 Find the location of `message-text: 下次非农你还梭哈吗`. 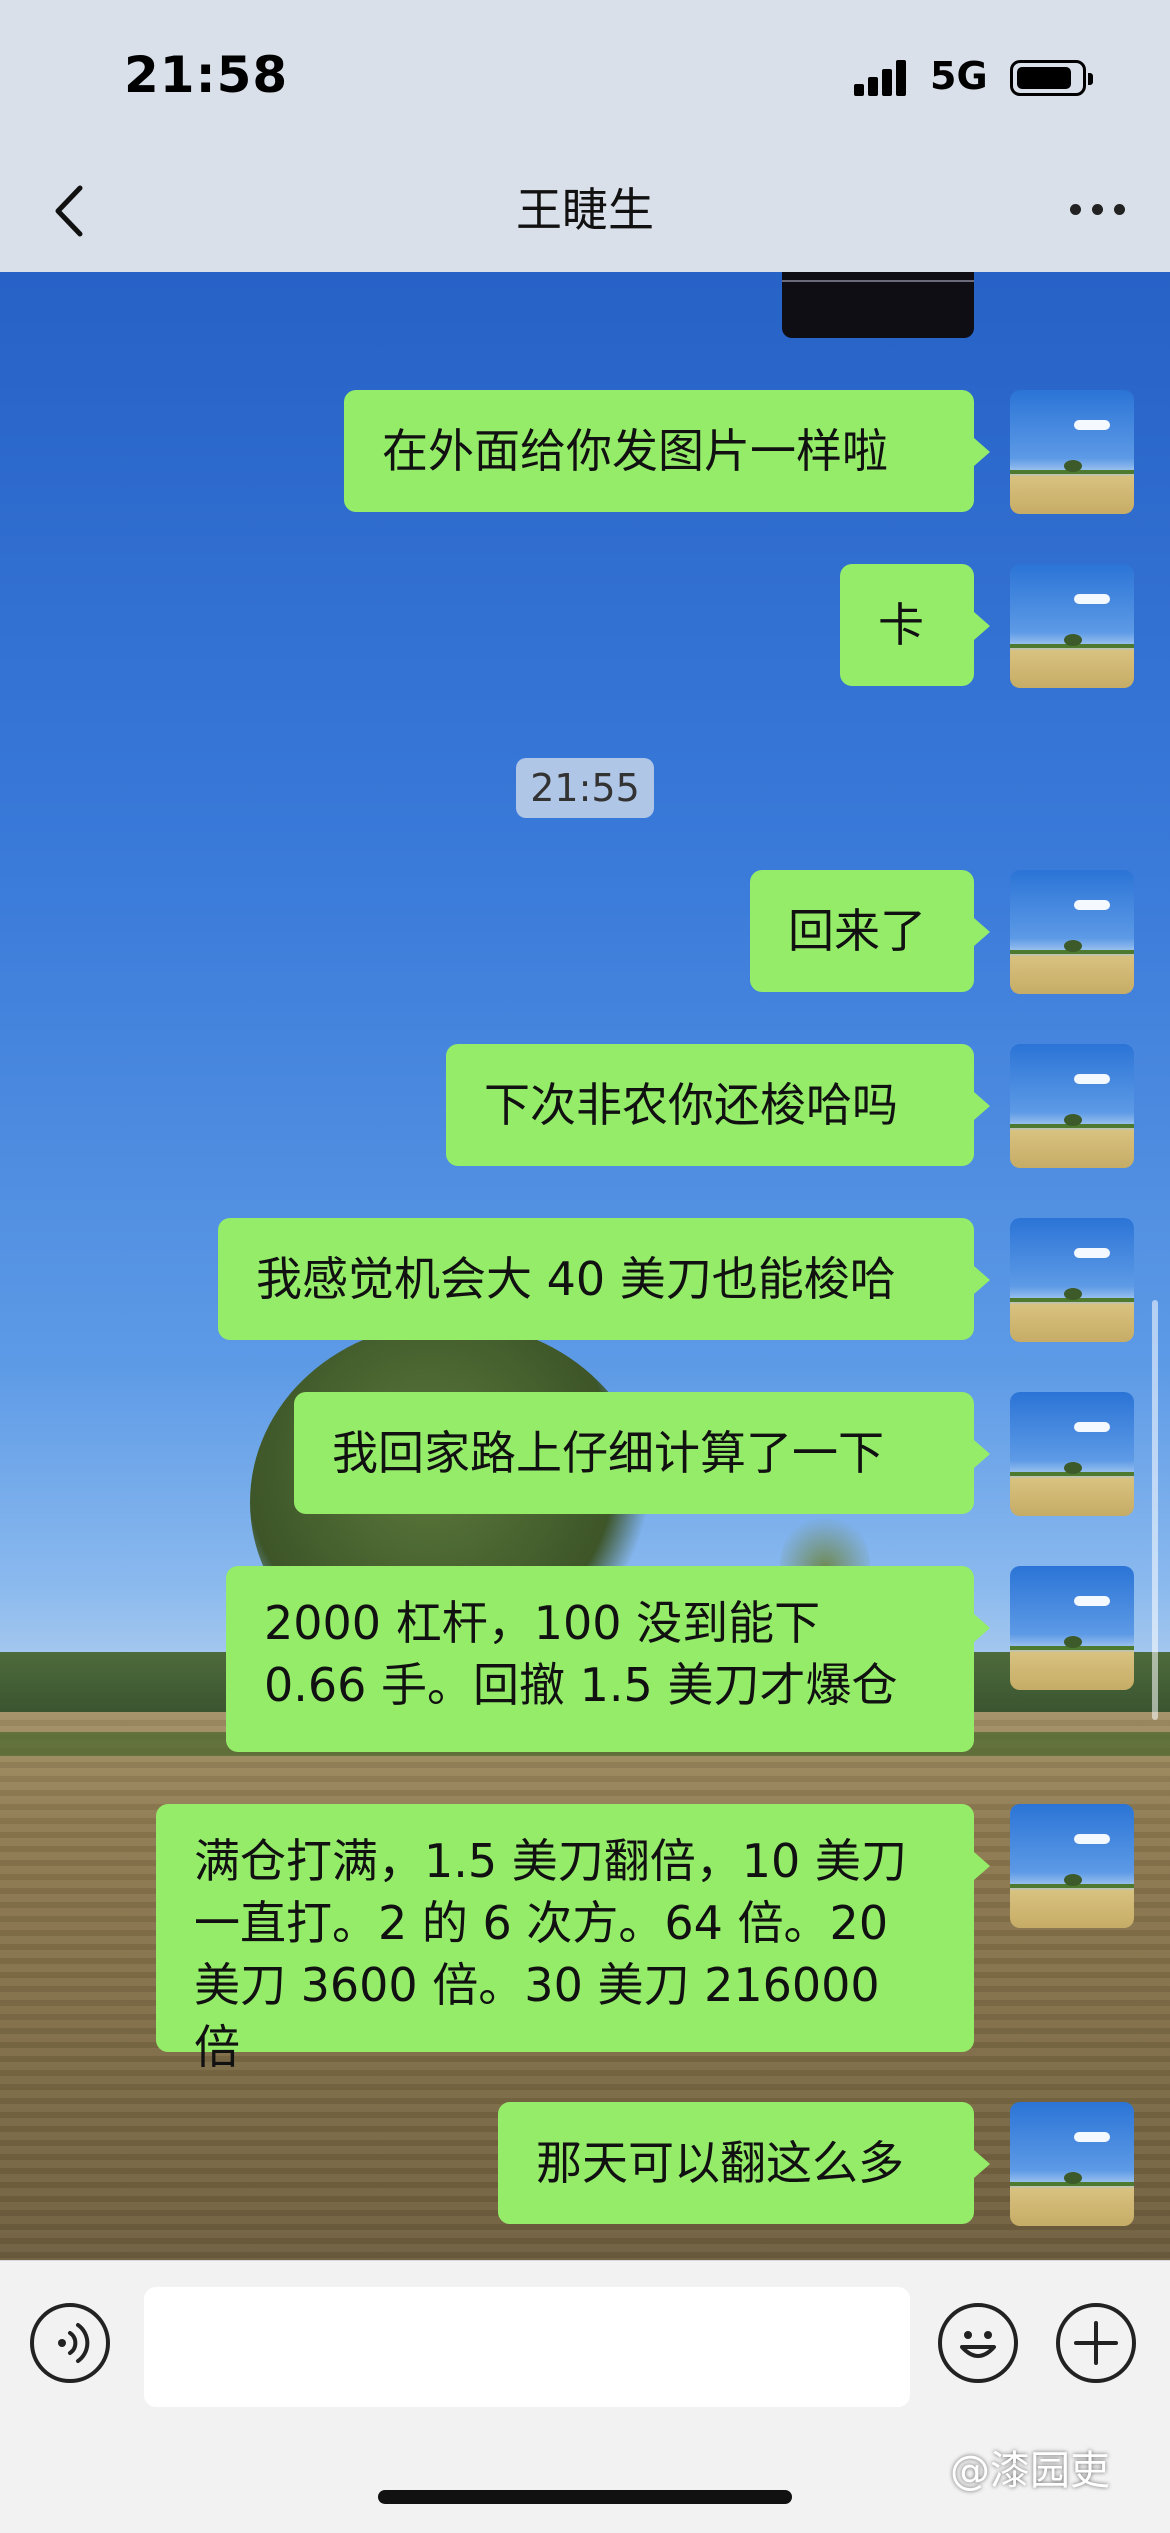

message-text: 下次非农你还梭哈吗 is located at coordinates (691, 1105).